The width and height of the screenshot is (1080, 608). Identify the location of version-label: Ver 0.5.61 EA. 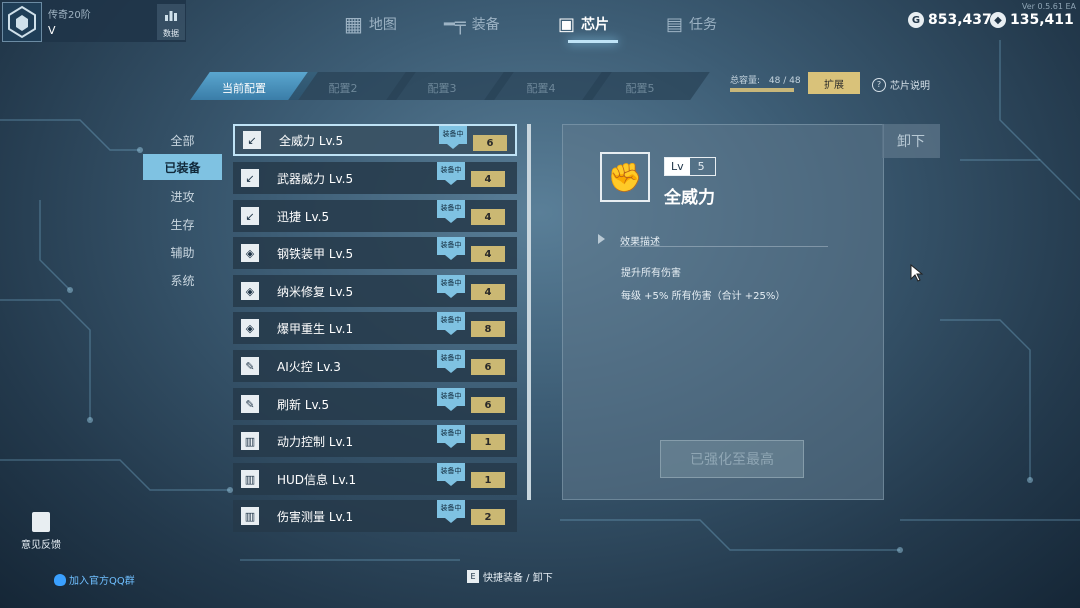
(1048, 6).